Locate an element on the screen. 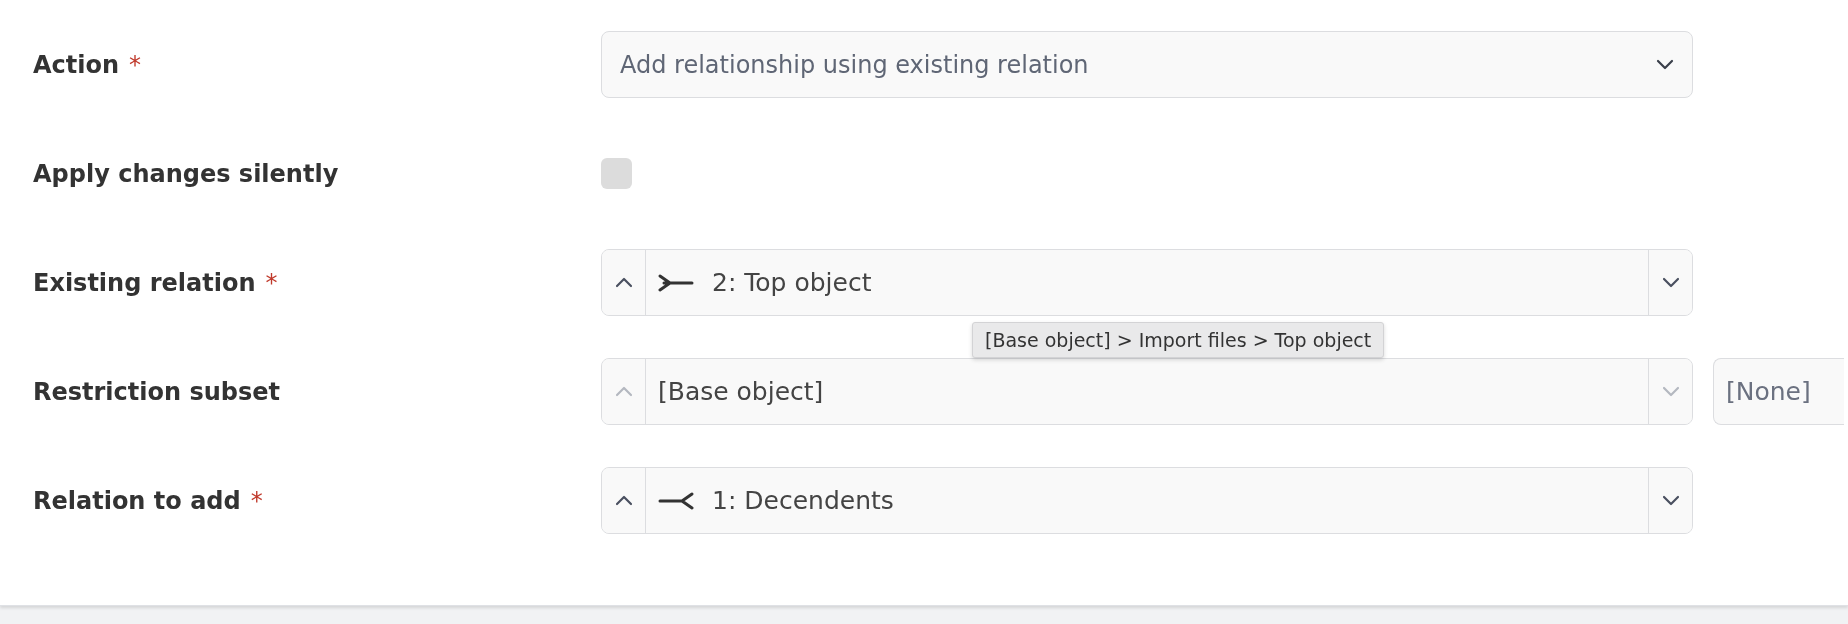  secondary-select: [None] is located at coordinates (1778, 391).